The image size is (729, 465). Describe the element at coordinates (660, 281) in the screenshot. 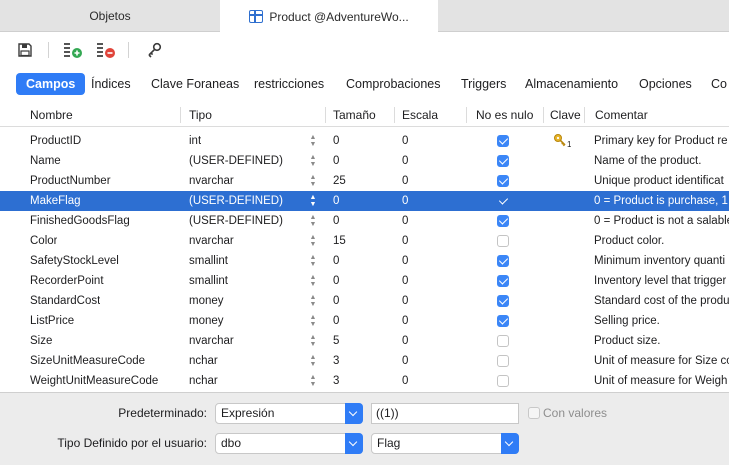

I see `field-comment-cell: Inventory level that trigger` at that location.